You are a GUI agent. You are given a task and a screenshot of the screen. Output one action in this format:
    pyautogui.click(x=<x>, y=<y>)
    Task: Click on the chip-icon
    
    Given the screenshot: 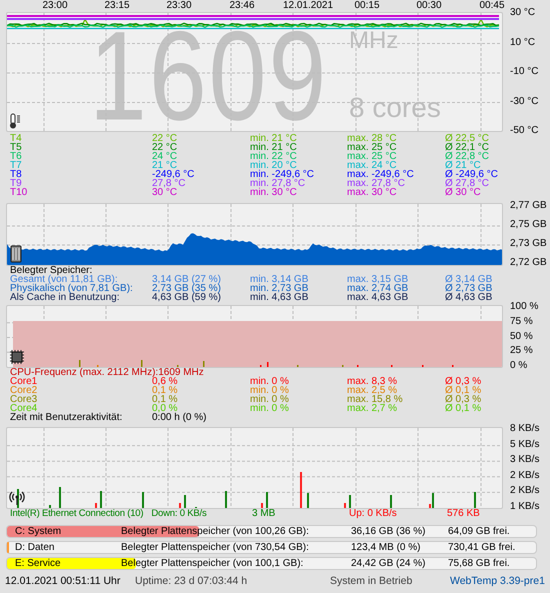 What is the action you would take?
    pyautogui.click(x=17, y=357)
    